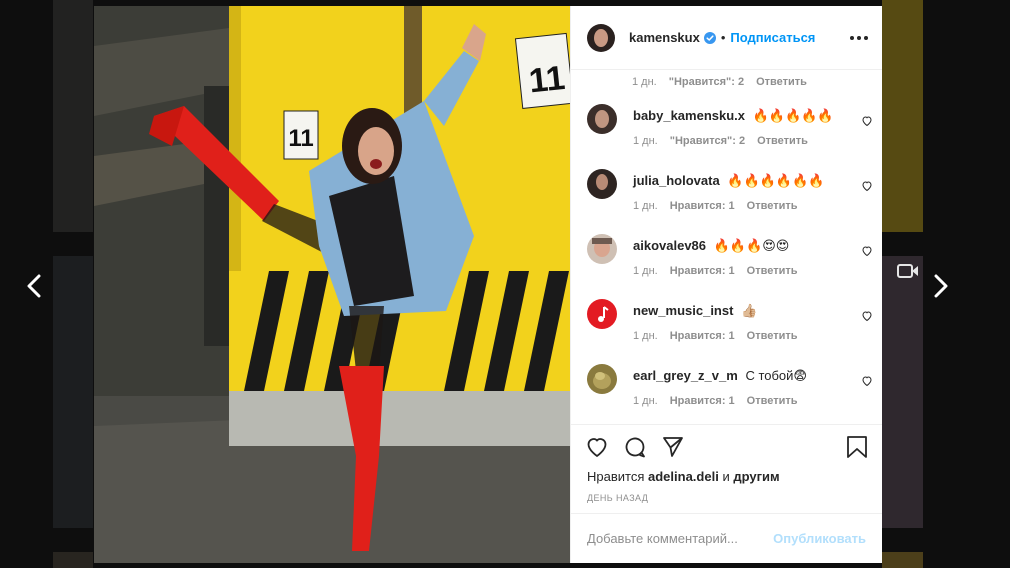 The width and height of the screenshot is (1010, 568). I want to click on likes-connector: и, so click(726, 476).